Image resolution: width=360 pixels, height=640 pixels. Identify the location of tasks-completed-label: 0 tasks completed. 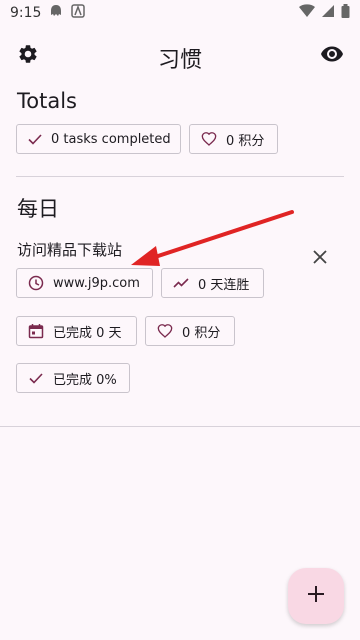
(111, 139).